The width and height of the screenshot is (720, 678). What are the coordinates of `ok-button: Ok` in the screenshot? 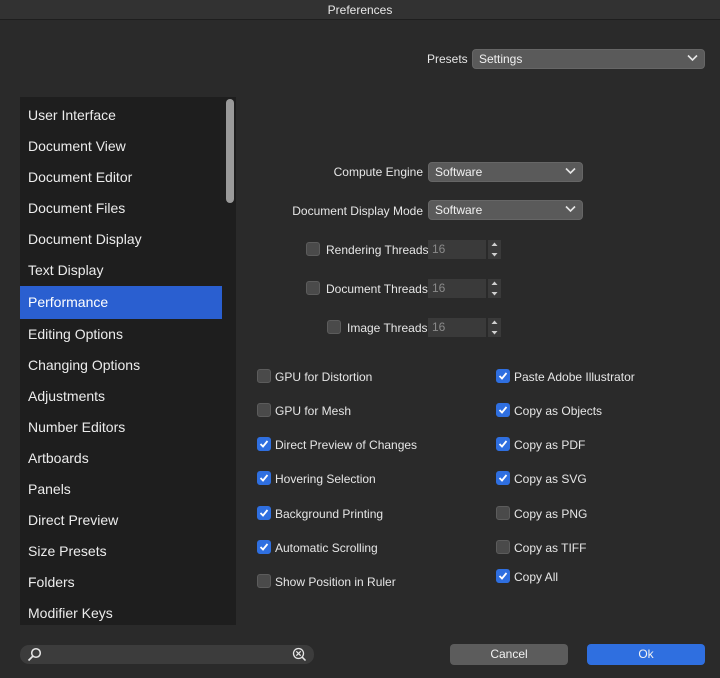 It's located at (646, 654).